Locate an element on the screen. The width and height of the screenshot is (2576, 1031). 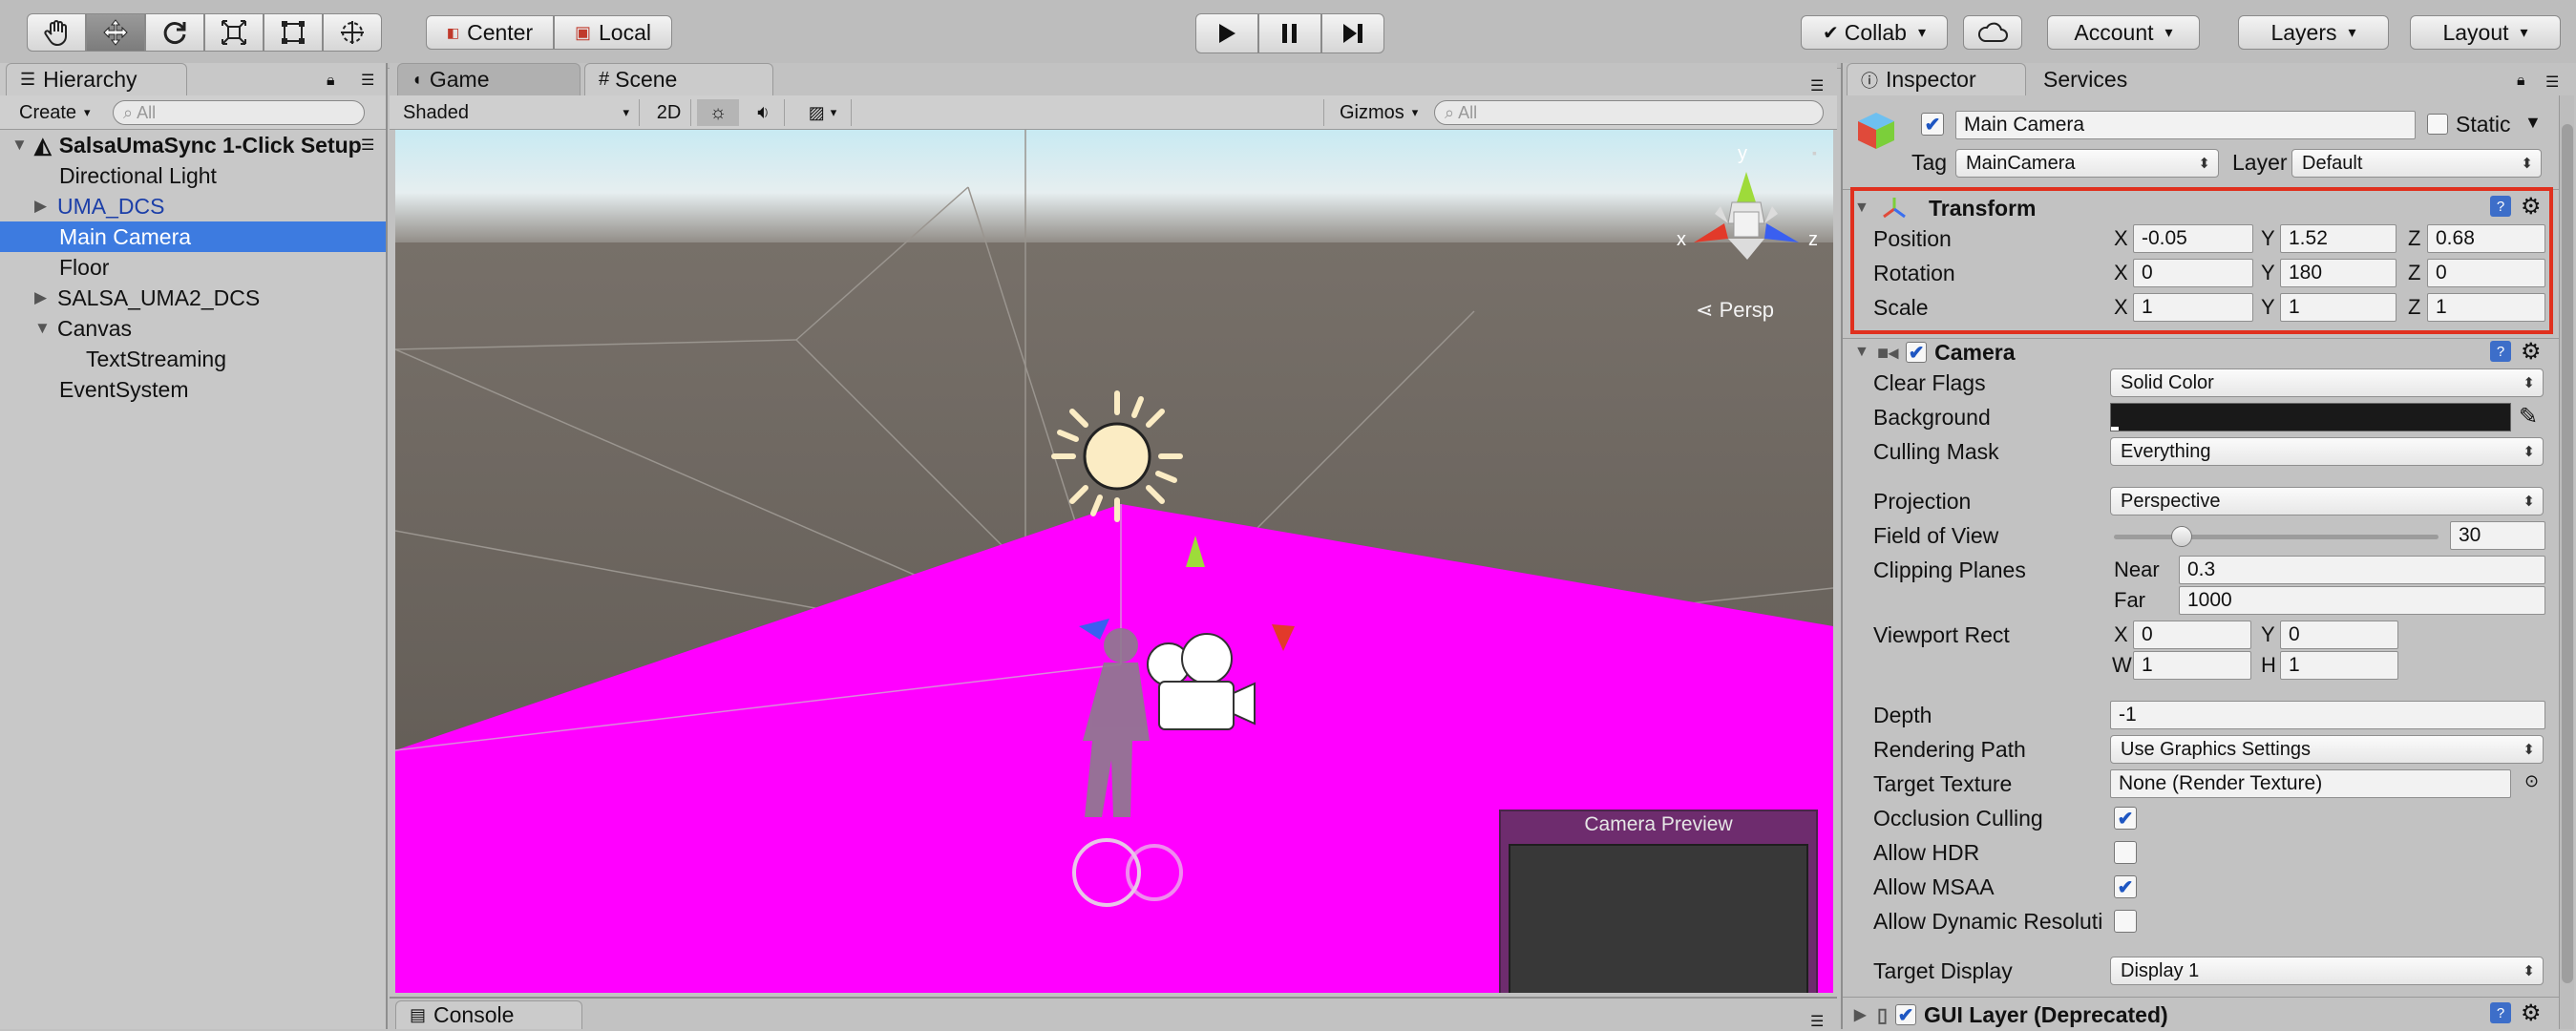
rendering-path-dropdown: Use Graphics Settings is located at coordinates (2327, 749).